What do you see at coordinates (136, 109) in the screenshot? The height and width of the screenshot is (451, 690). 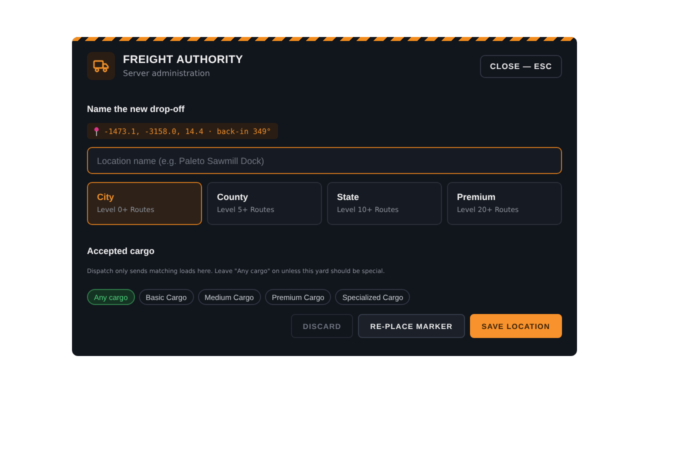 I see `section-heading: Name the new drop-off` at bounding box center [136, 109].